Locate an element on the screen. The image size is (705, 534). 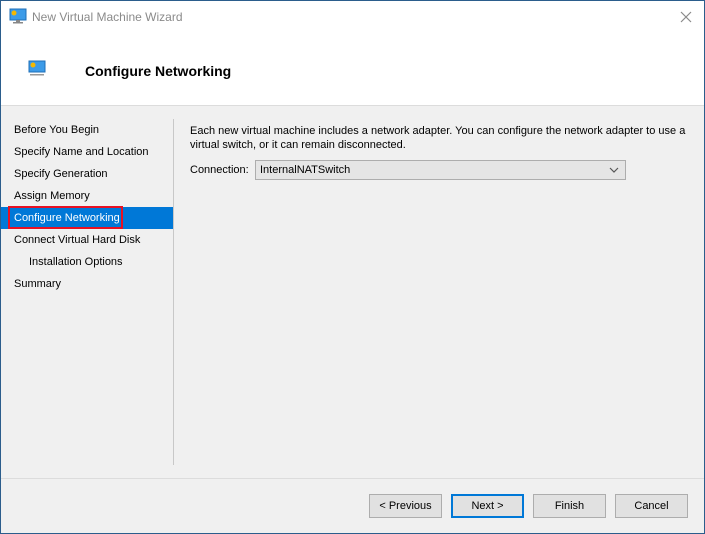
step-before-you-begin: Before You Begin is located at coordinates (87, 130).